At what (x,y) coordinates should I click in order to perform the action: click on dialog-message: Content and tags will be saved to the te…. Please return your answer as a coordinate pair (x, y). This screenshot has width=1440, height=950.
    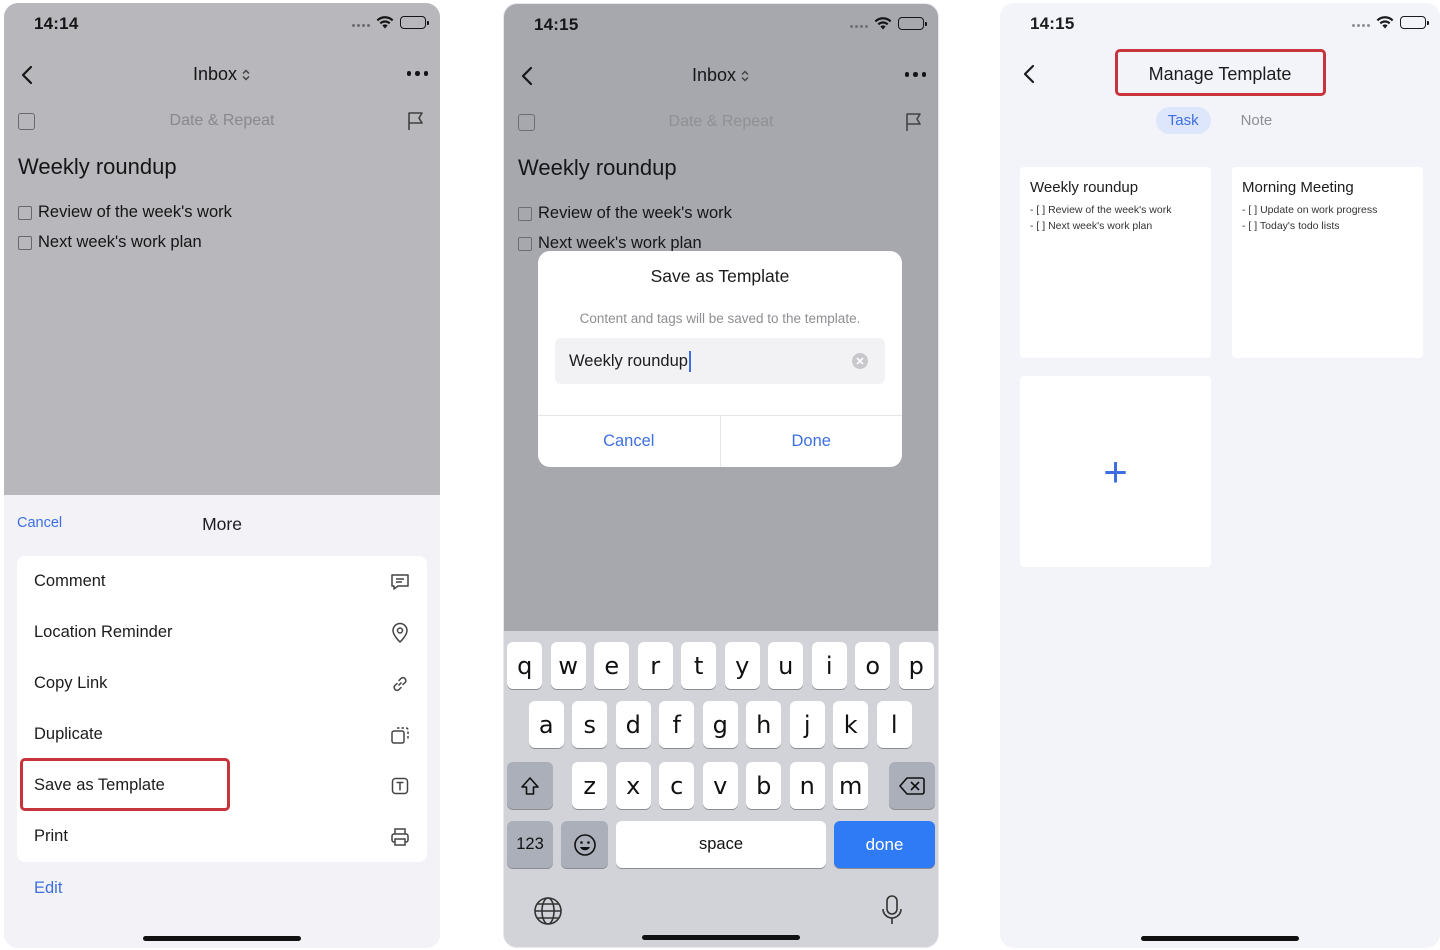
    Looking at the image, I should click on (720, 318).